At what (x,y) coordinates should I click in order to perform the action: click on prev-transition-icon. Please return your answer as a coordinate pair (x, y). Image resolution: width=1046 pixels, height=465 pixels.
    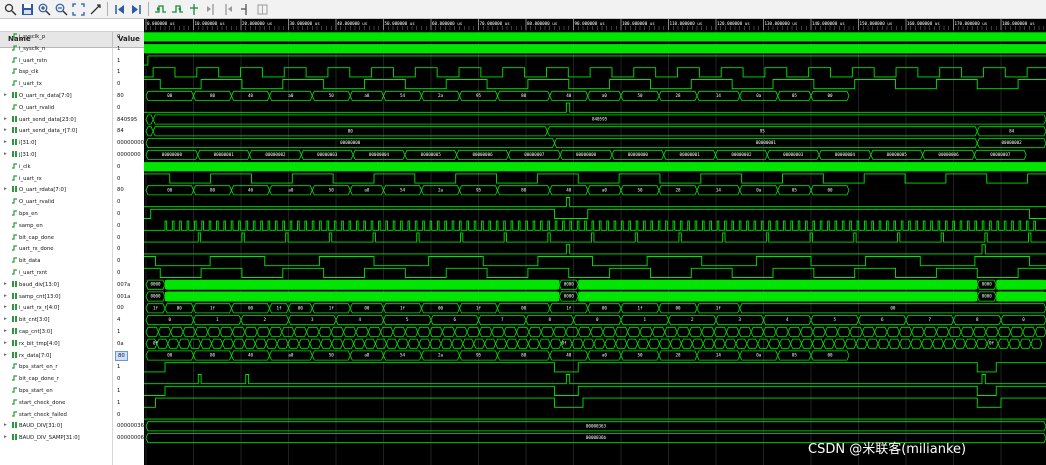
    Looking at the image, I should click on (160, 9).